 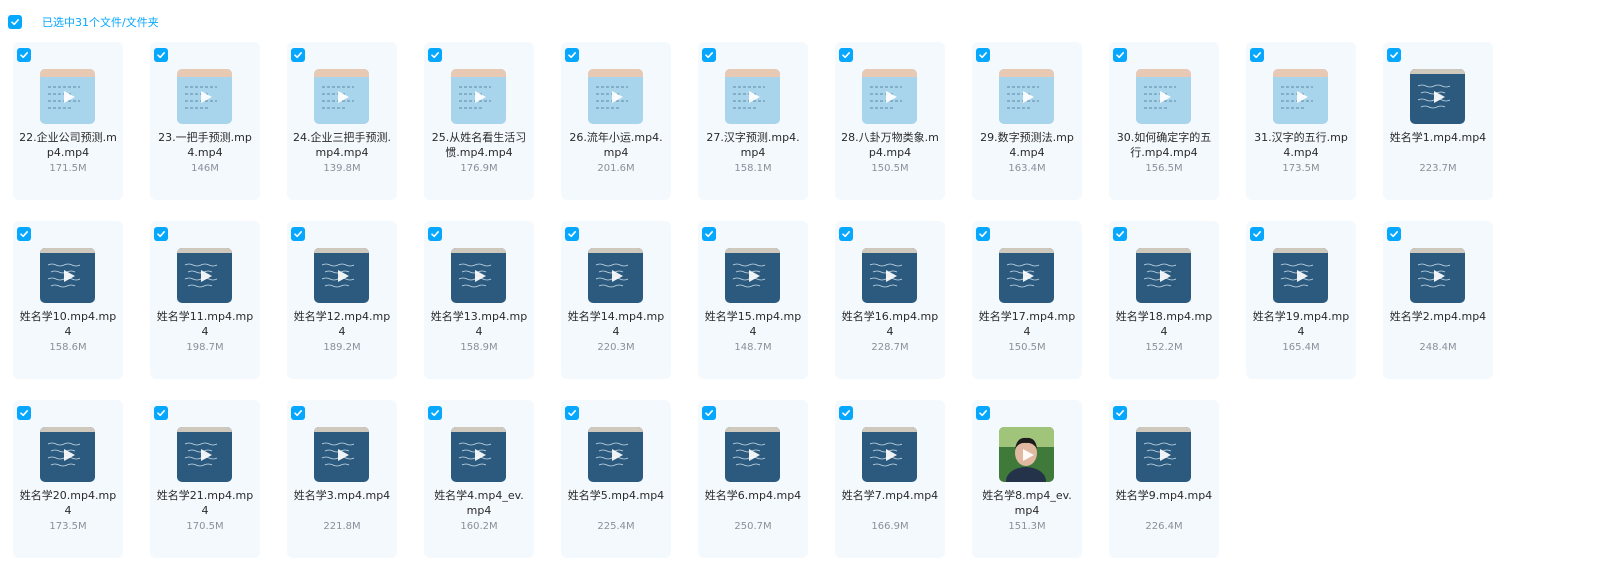 I want to click on file-card: 姓名学20.mp4.mp4 173.5M, so click(x=68, y=479).